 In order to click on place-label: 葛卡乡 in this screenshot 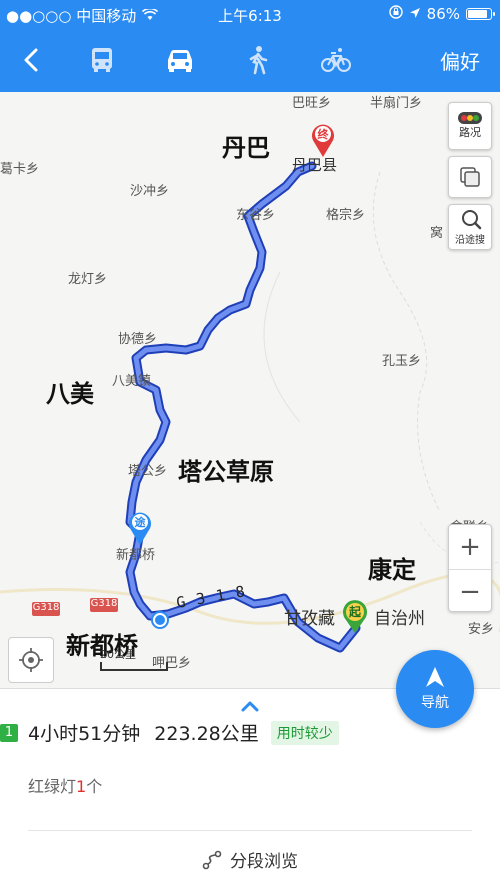, I will do `click(20, 169)`.